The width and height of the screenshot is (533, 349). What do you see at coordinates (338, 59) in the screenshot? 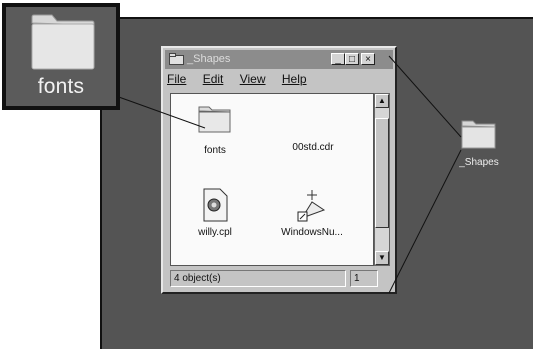
I see `minimize-button: _` at bounding box center [338, 59].